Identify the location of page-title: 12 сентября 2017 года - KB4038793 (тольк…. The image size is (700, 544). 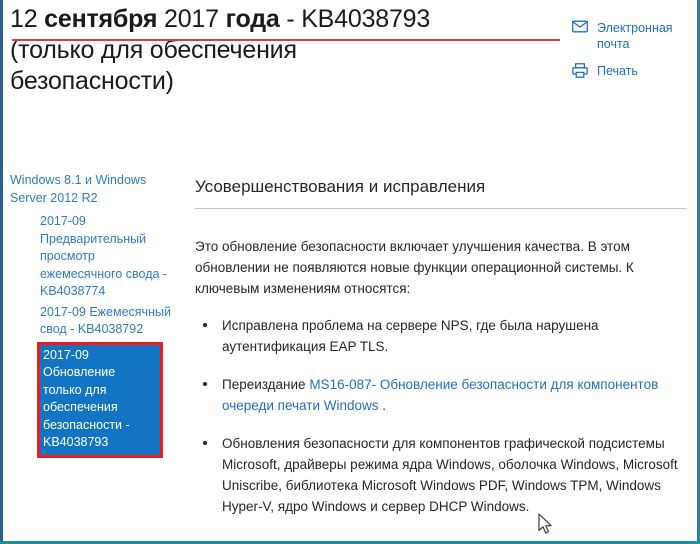
(286, 50).